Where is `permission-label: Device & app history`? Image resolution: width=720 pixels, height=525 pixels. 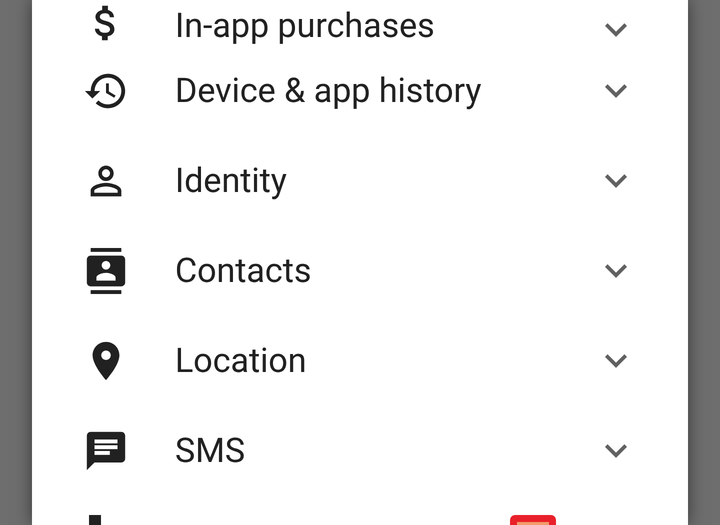
permission-label: Device & app history is located at coordinates (328, 91).